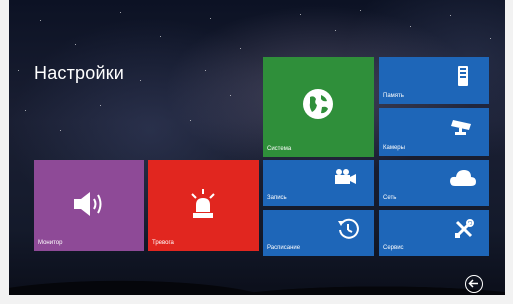 This screenshot has height=304, width=513. Describe the element at coordinates (393, 248) in the screenshot. I see `tile-service-label: Сервис` at that location.